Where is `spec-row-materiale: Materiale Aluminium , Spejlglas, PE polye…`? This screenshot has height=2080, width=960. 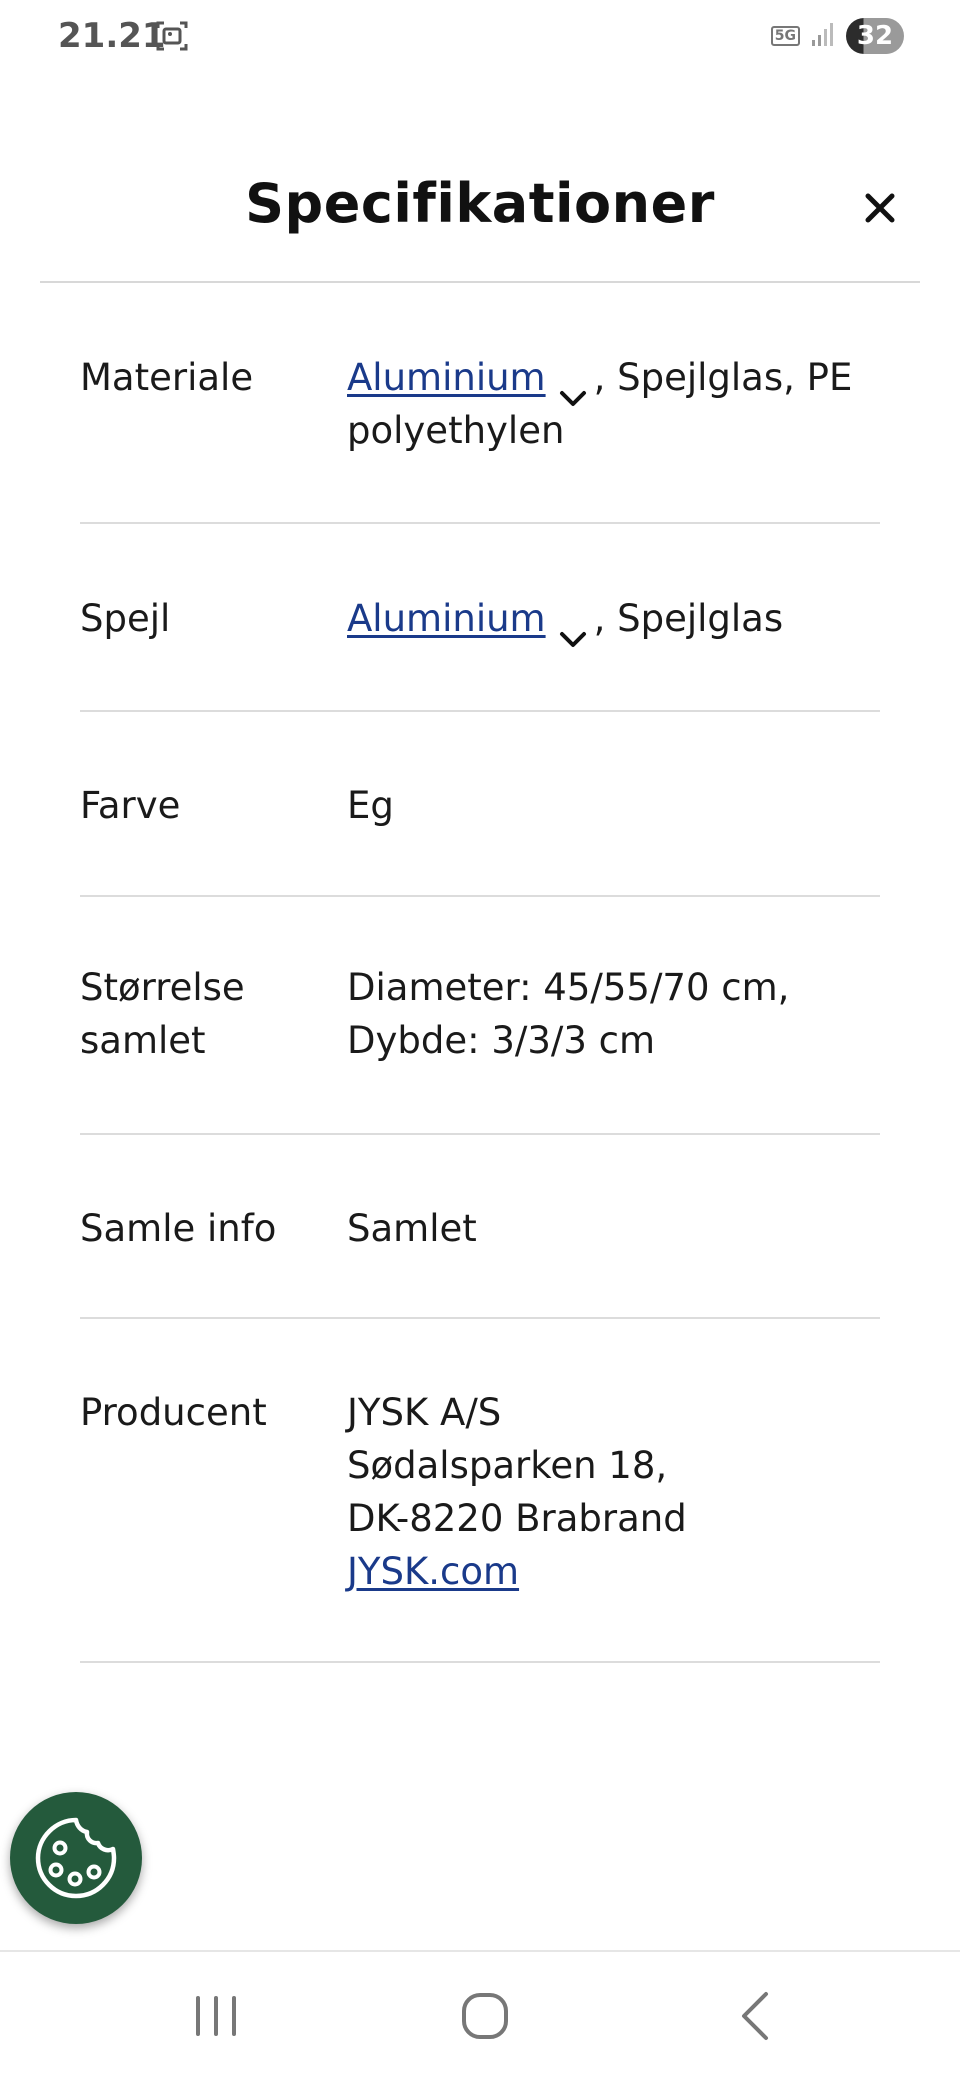 spec-row-materiale: Materiale Aluminium , Spejlglas, PE polye… is located at coordinates (480, 403).